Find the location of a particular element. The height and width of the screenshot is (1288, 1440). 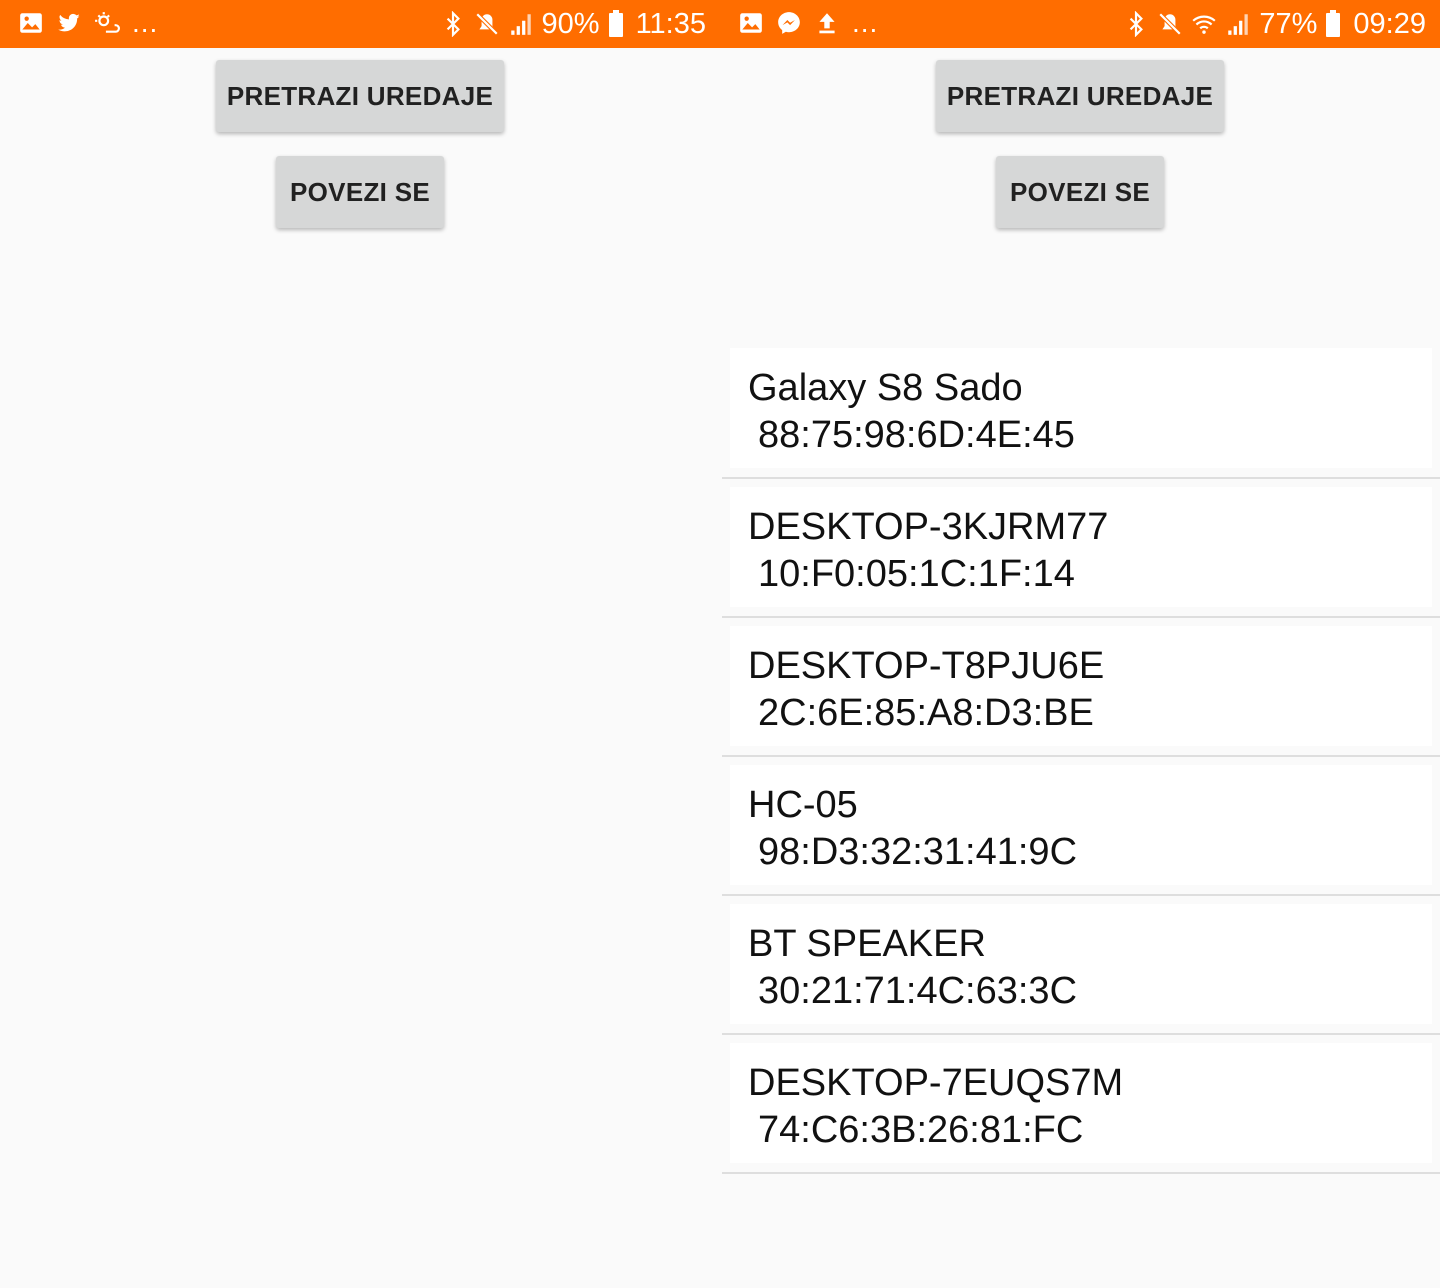

device-card: Galaxy S8 Sado 88:75:98:6D:4E:45 is located at coordinates (1081, 408).